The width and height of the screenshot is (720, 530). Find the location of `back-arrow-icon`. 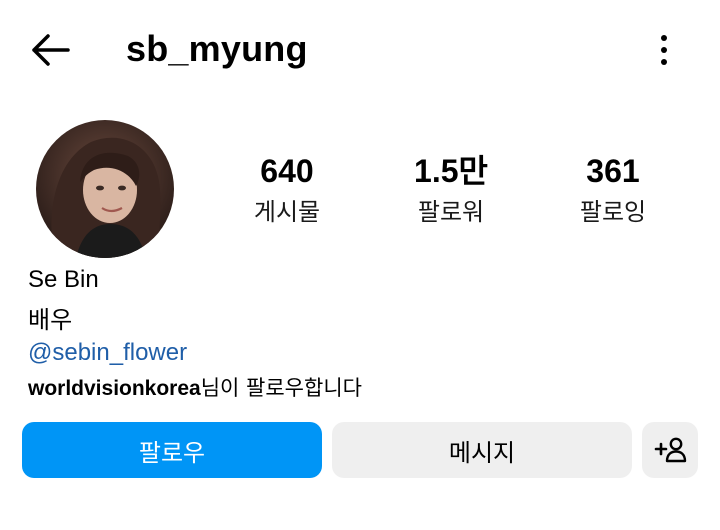

back-arrow-icon is located at coordinates (50, 50).